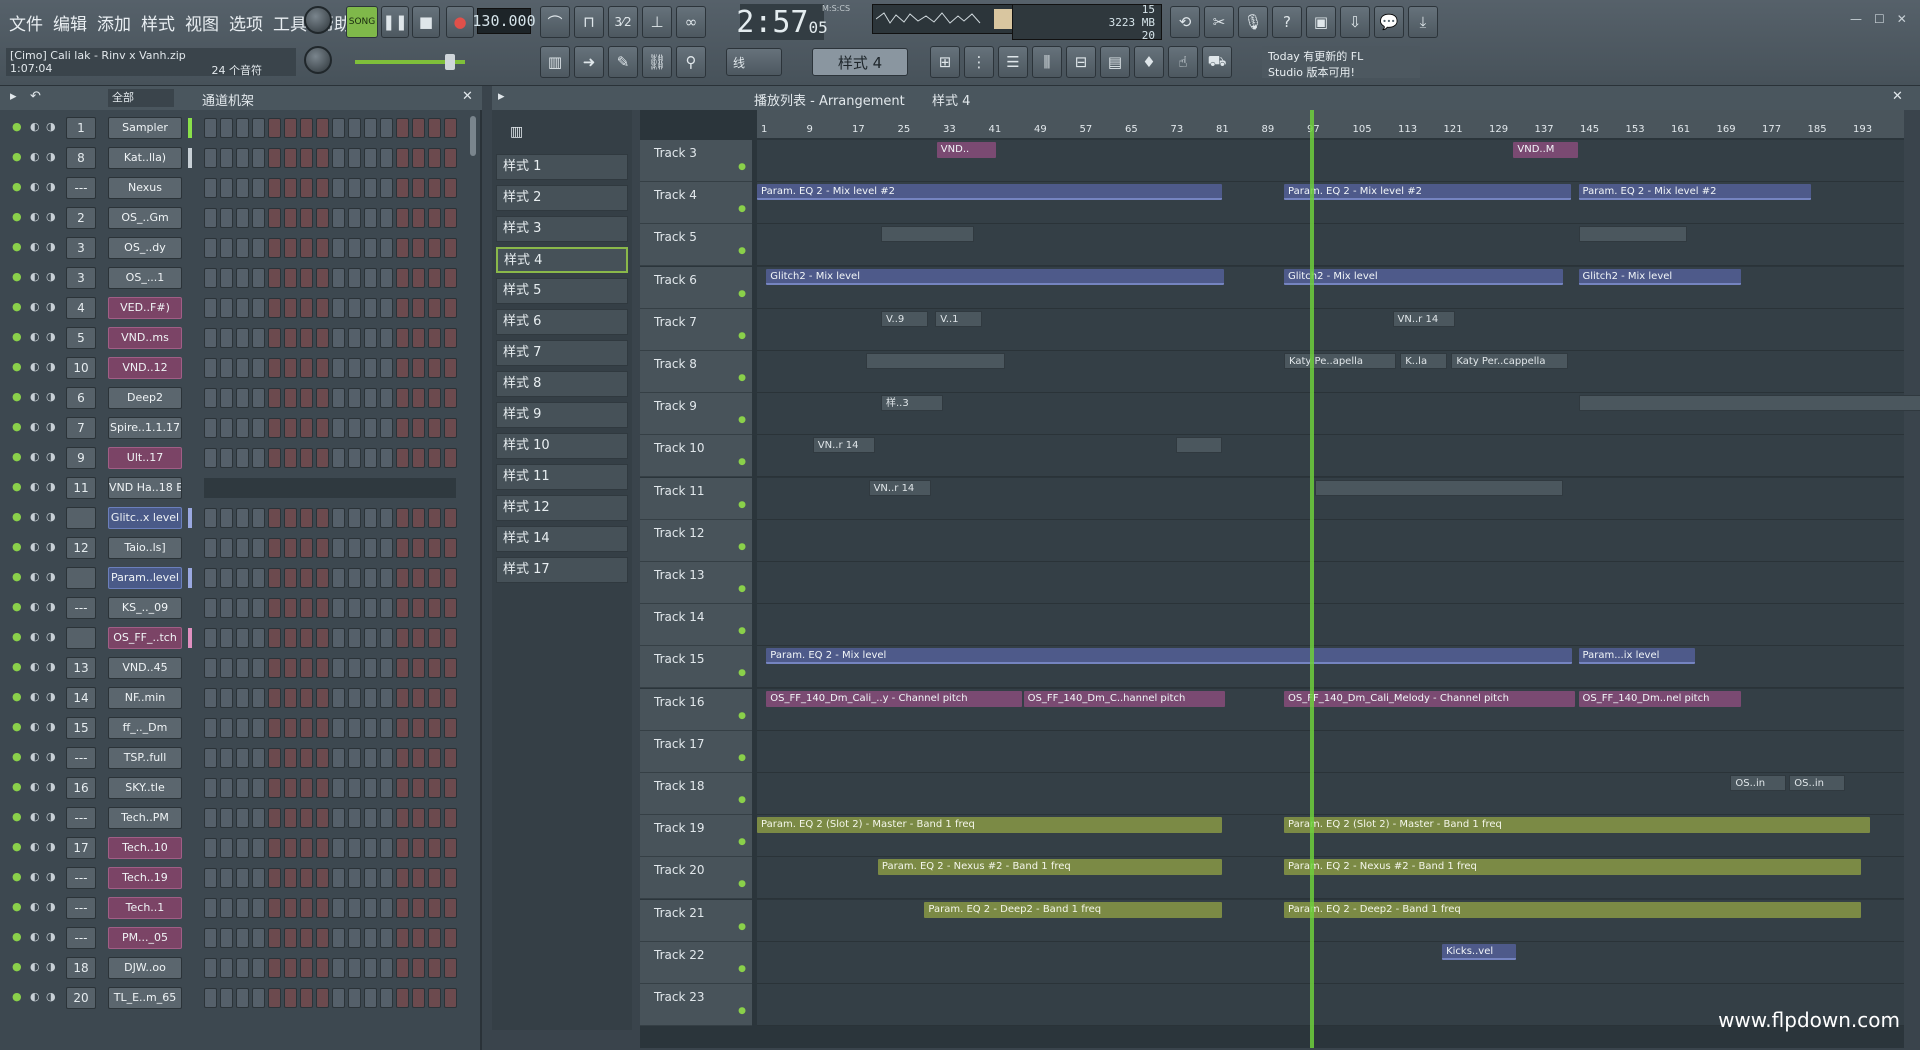 The width and height of the screenshot is (1920, 1050). I want to click on track-mute-icon: ●, so click(742, 842).